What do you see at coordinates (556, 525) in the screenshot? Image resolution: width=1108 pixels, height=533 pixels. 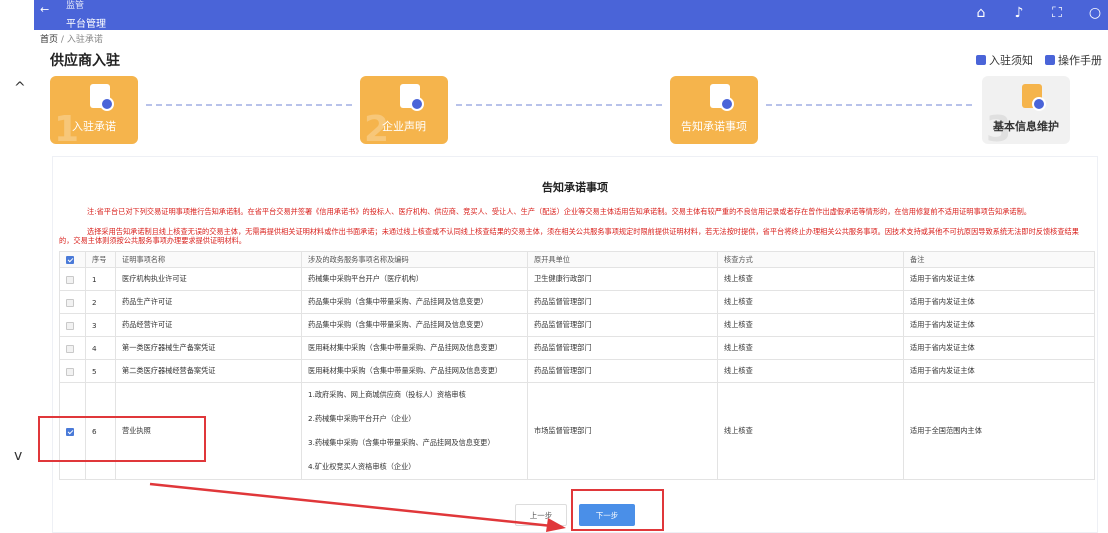 I see `annotation-arrow-head` at bounding box center [556, 525].